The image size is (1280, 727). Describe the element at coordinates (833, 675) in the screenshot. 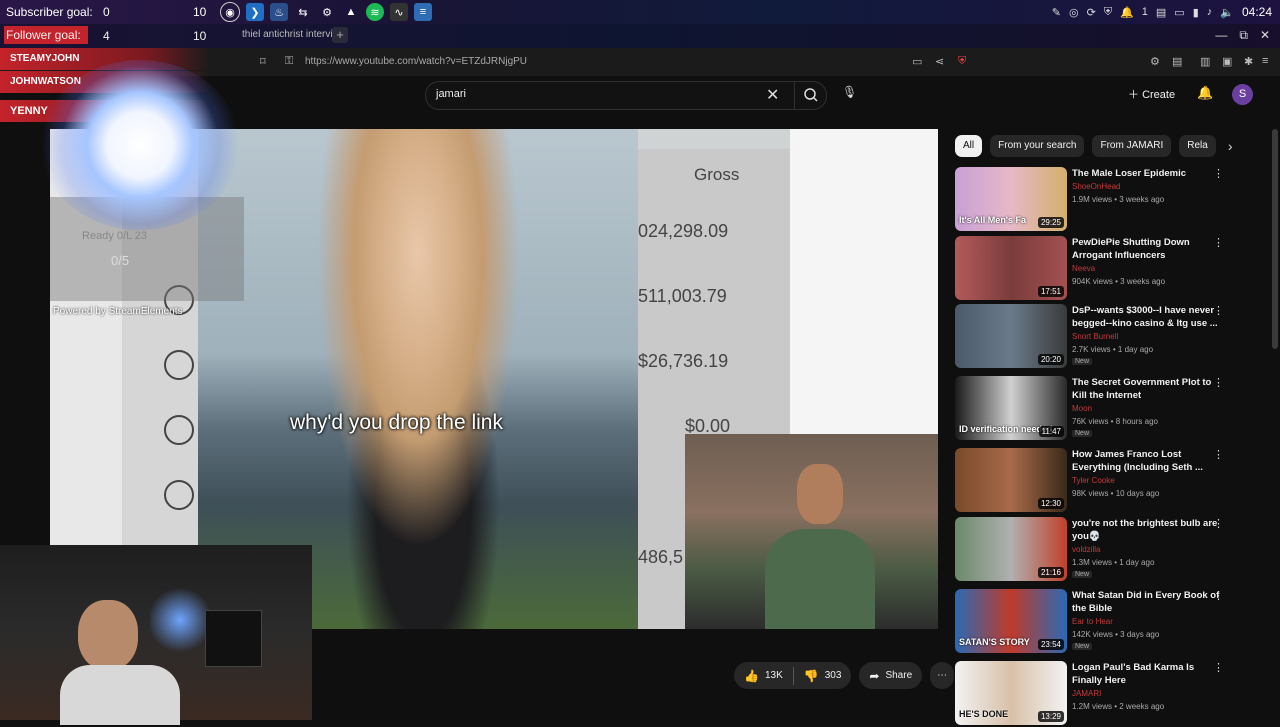

I see `dislike-count: 303` at that location.